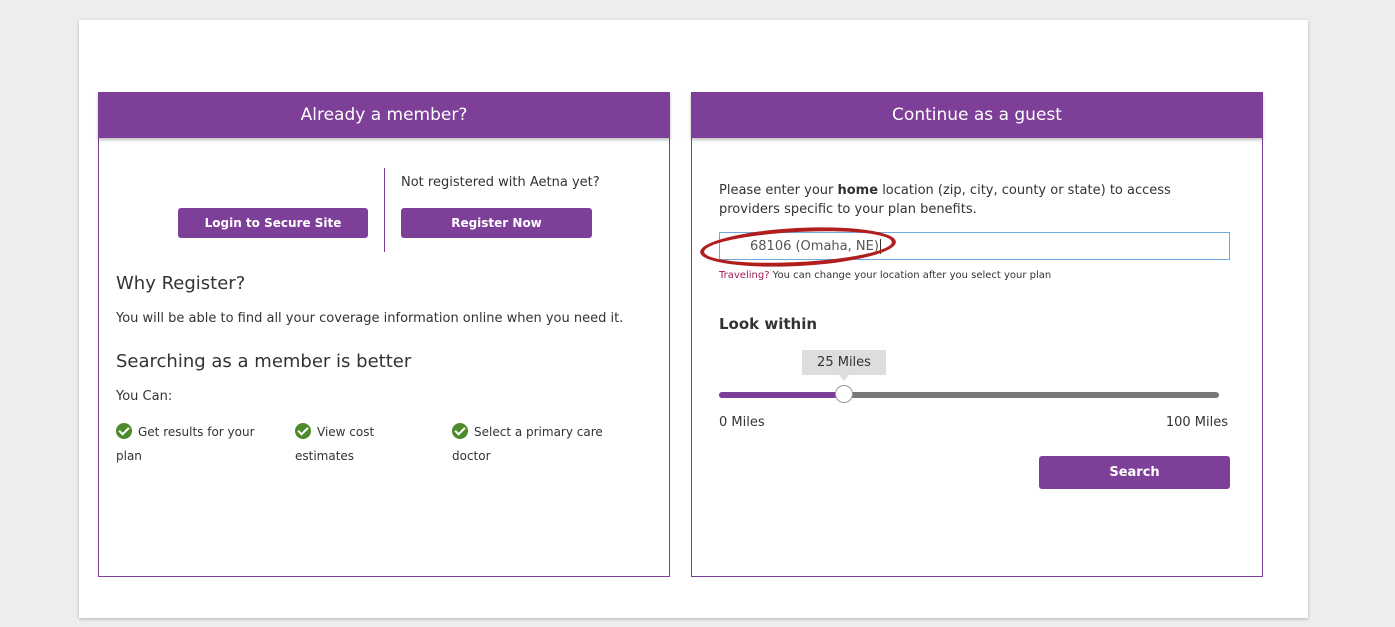 This screenshot has width=1395, height=627. Describe the element at coordinates (768, 324) in the screenshot. I see `look-within-title: Look within` at that location.